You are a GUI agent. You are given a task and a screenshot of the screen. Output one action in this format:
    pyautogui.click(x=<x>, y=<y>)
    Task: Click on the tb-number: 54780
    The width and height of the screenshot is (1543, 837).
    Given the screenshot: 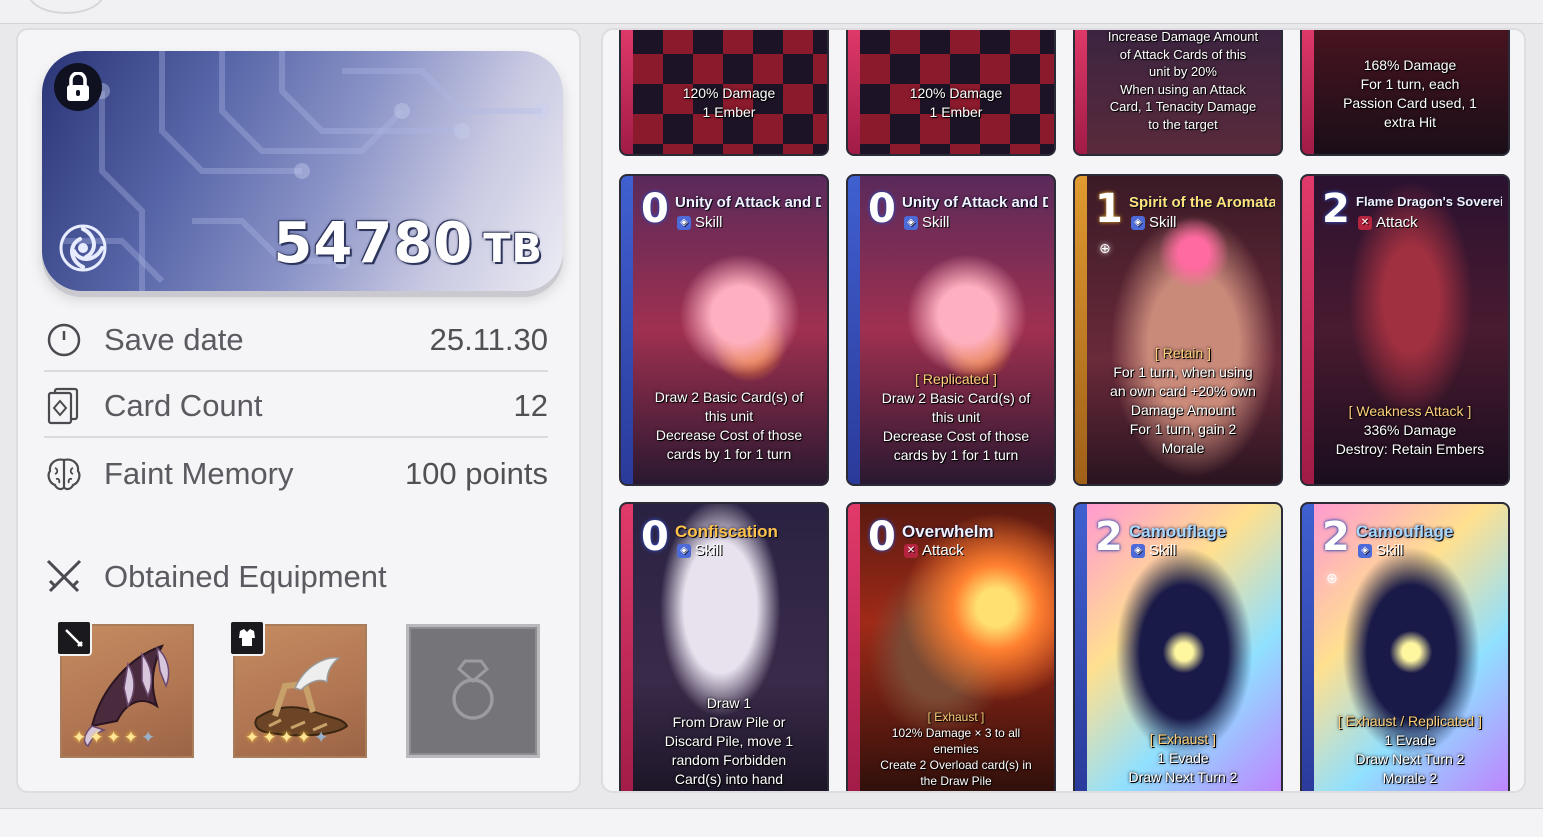 What is the action you would take?
    pyautogui.click(x=373, y=243)
    